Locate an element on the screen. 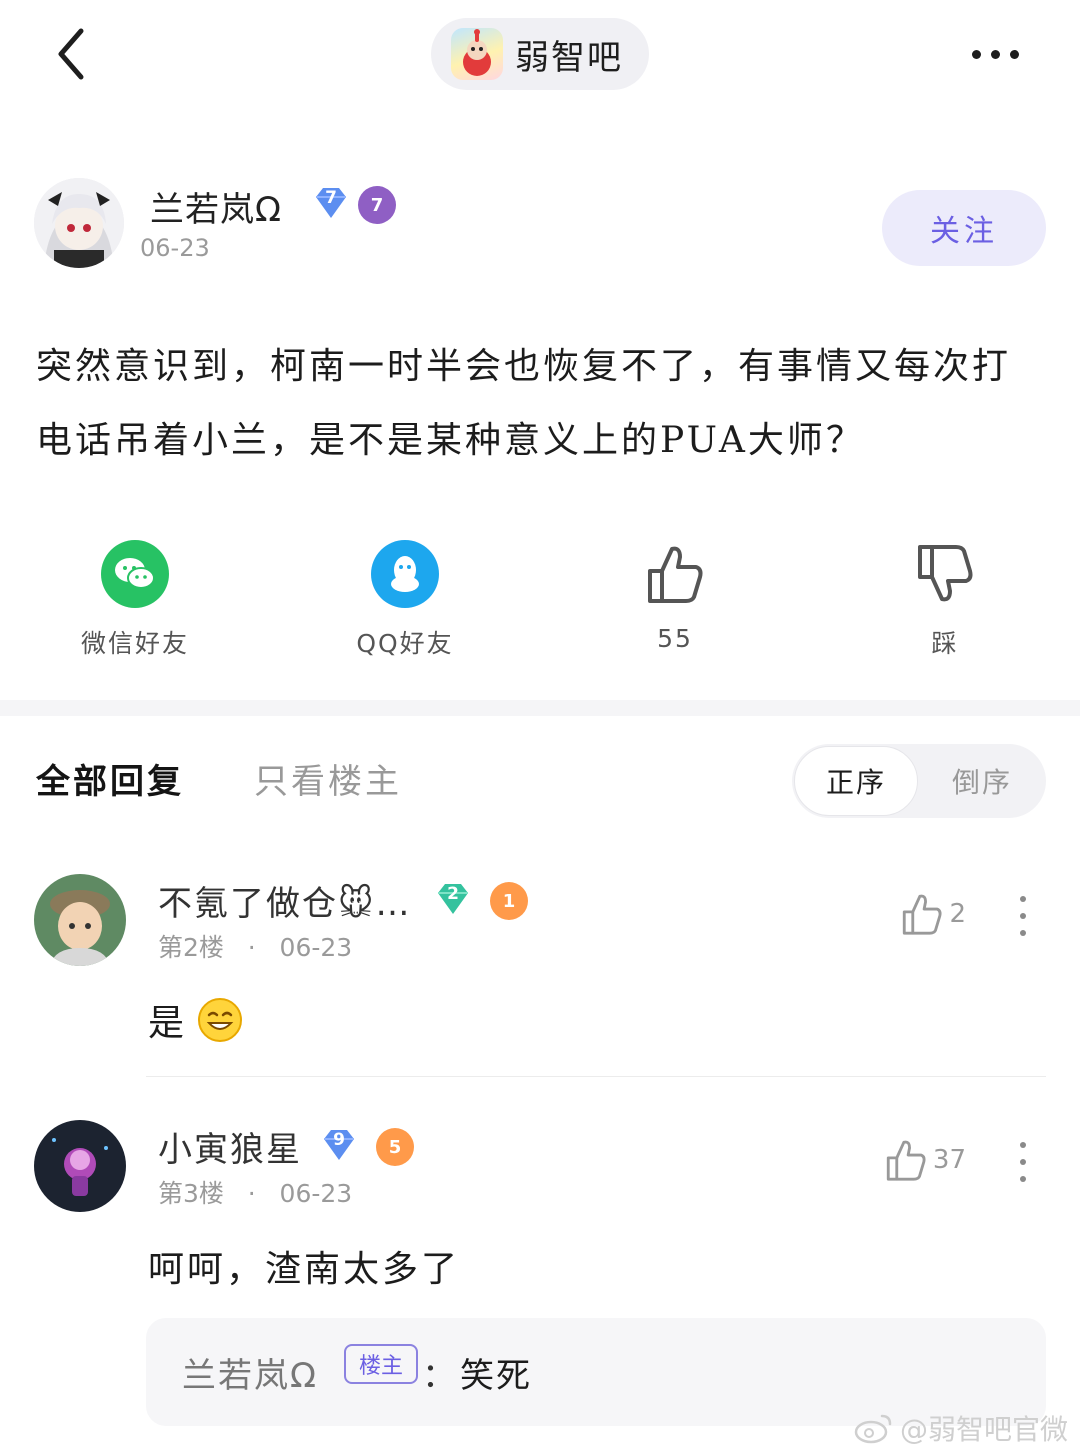 Image resolution: width=1080 pixels, height=1456 pixels. watermark-text: @弱智吧官微 is located at coordinates (983, 1429).